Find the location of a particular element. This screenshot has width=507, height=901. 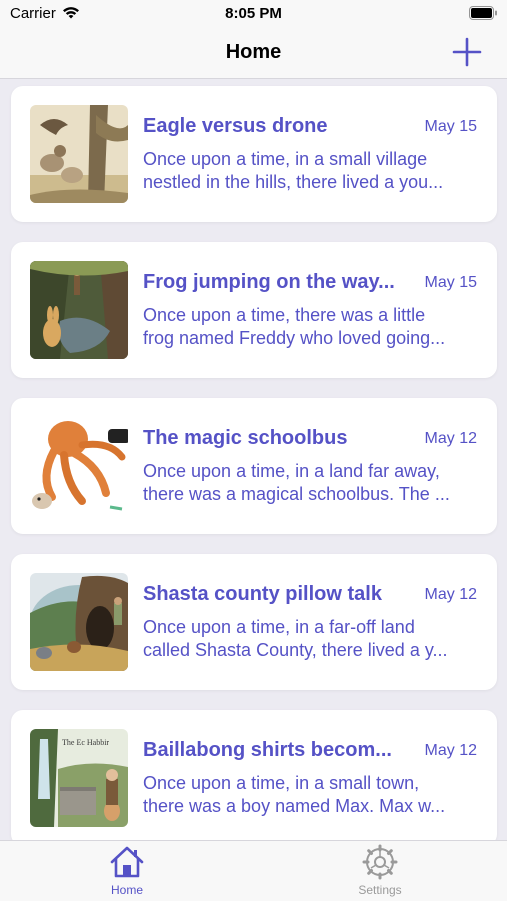

status-bar: Carrier 8:05 PM is located at coordinates (253, 14).